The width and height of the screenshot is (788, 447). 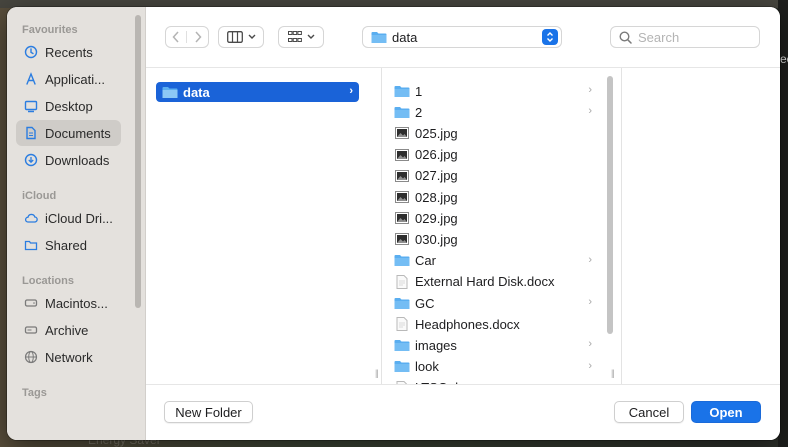 What do you see at coordinates (68, 160) in the screenshot?
I see `sidebar-item-downloads: Downloads` at bounding box center [68, 160].